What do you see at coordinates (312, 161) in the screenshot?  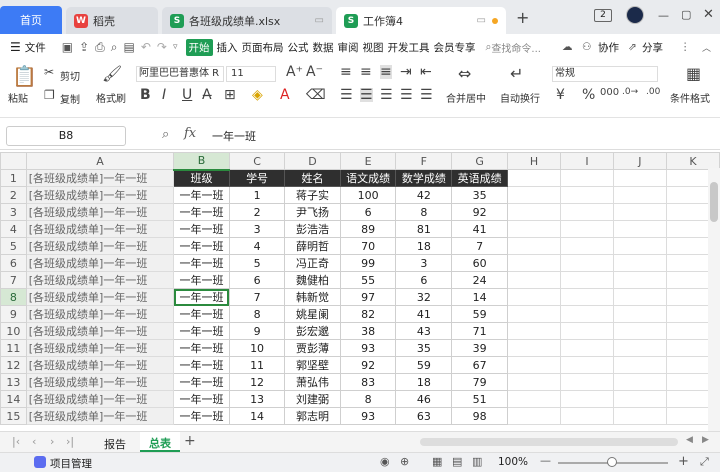 I see `column-header-d: D` at bounding box center [312, 161].